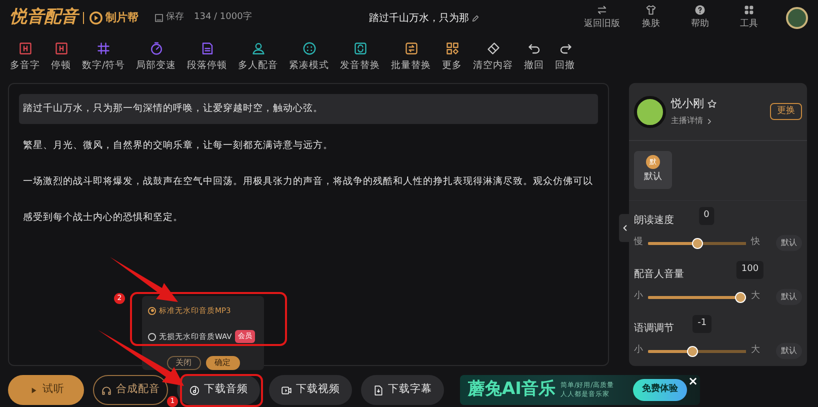 Image resolution: width=818 pixels, height=407 pixels. I want to click on collapse-tab, so click(624, 228).